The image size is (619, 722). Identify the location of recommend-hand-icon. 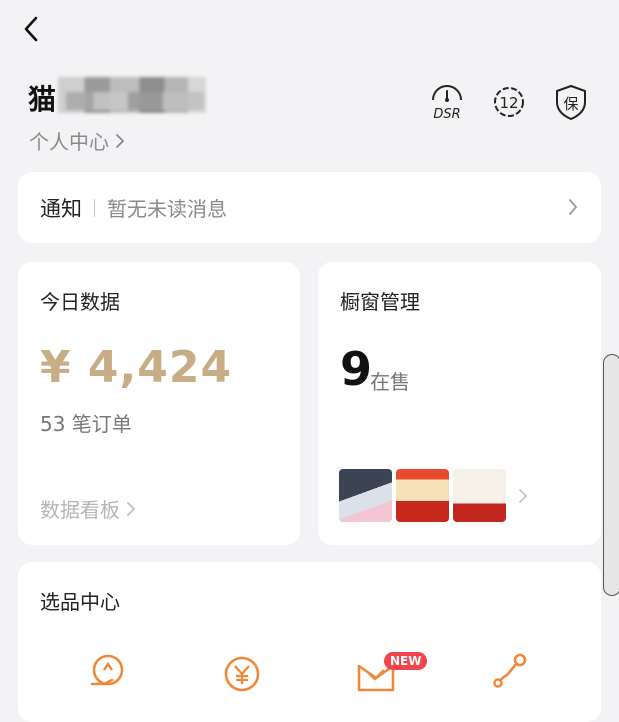
(108, 672).